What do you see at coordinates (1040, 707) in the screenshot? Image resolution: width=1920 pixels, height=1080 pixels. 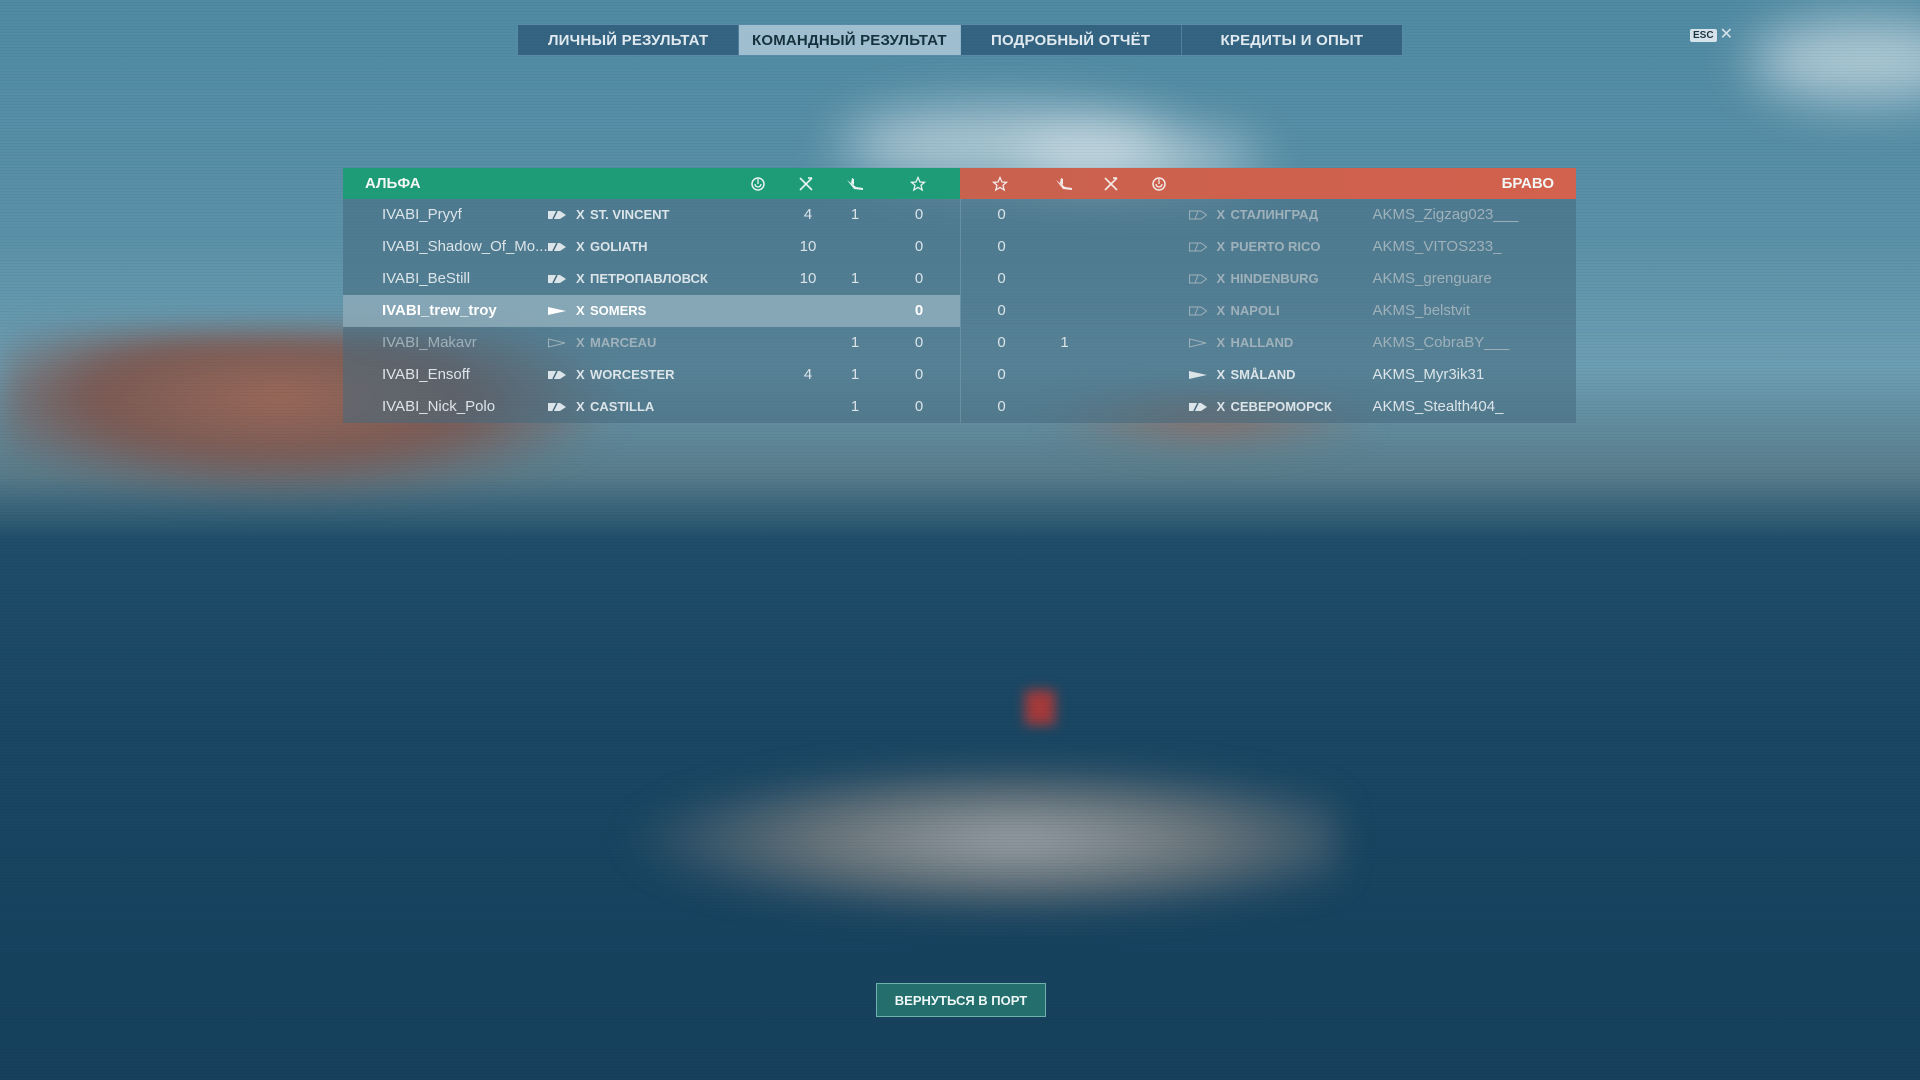 I see `ship-flag` at bounding box center [1040, 707].